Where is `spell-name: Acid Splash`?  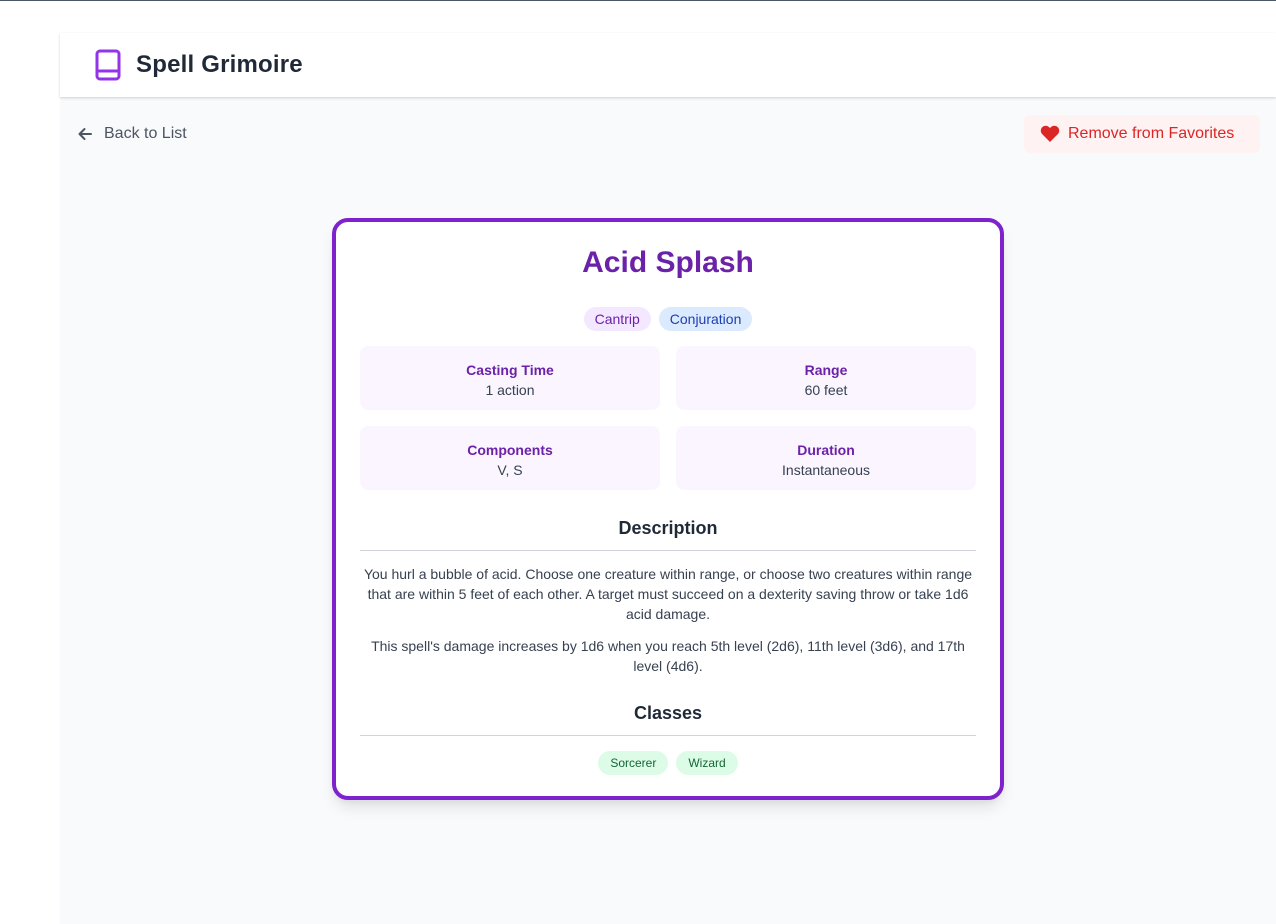 spell-name: Acid Splash is located at coordinates (668, 262).